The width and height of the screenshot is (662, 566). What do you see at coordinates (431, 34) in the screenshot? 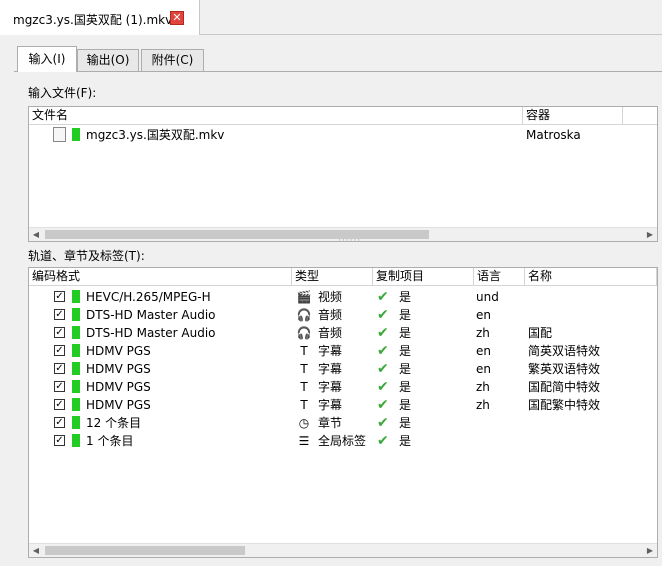
I see `tabbar-divider` at bounding box center [431, 34].